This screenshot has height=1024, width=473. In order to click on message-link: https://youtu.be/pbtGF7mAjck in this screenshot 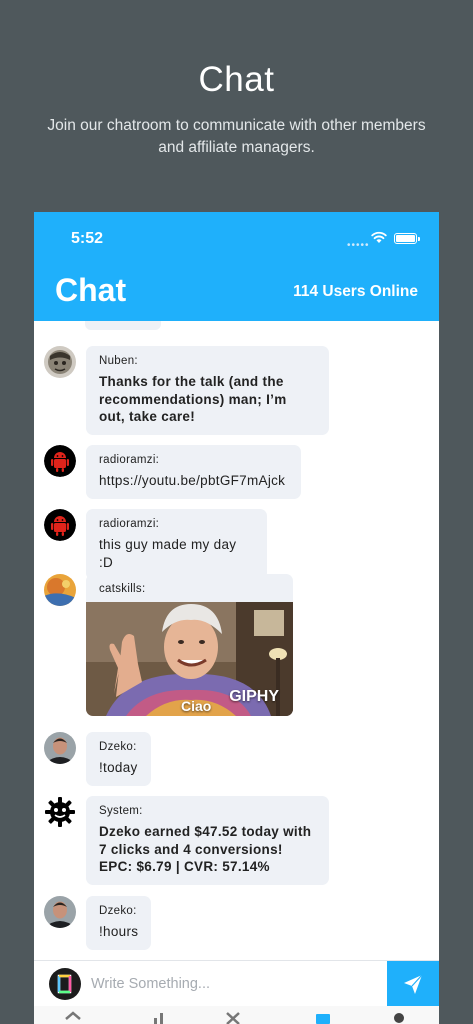, I will do `click(193, 481)`.